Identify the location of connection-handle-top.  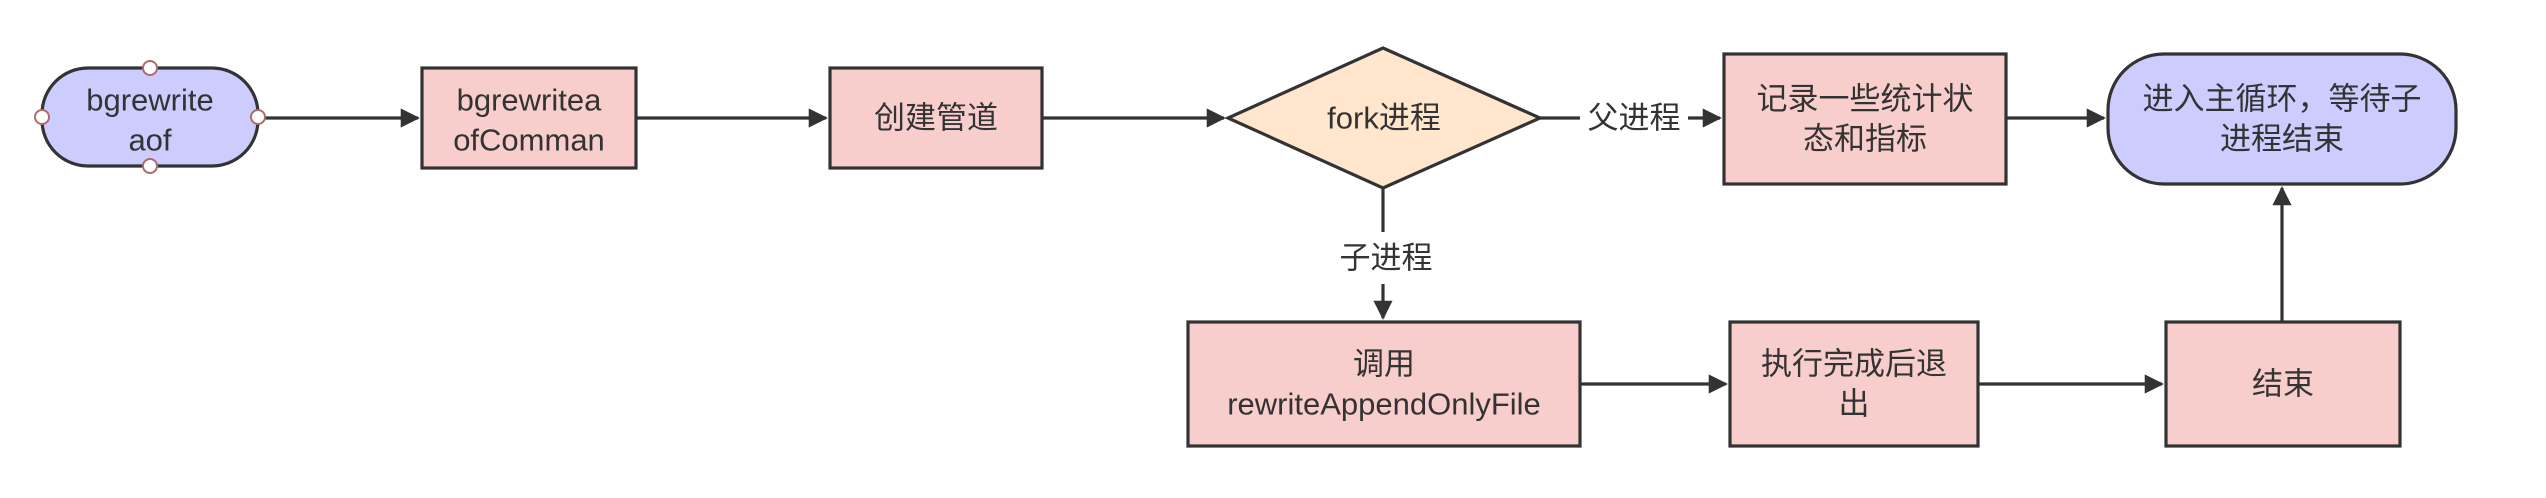
(150, 68).